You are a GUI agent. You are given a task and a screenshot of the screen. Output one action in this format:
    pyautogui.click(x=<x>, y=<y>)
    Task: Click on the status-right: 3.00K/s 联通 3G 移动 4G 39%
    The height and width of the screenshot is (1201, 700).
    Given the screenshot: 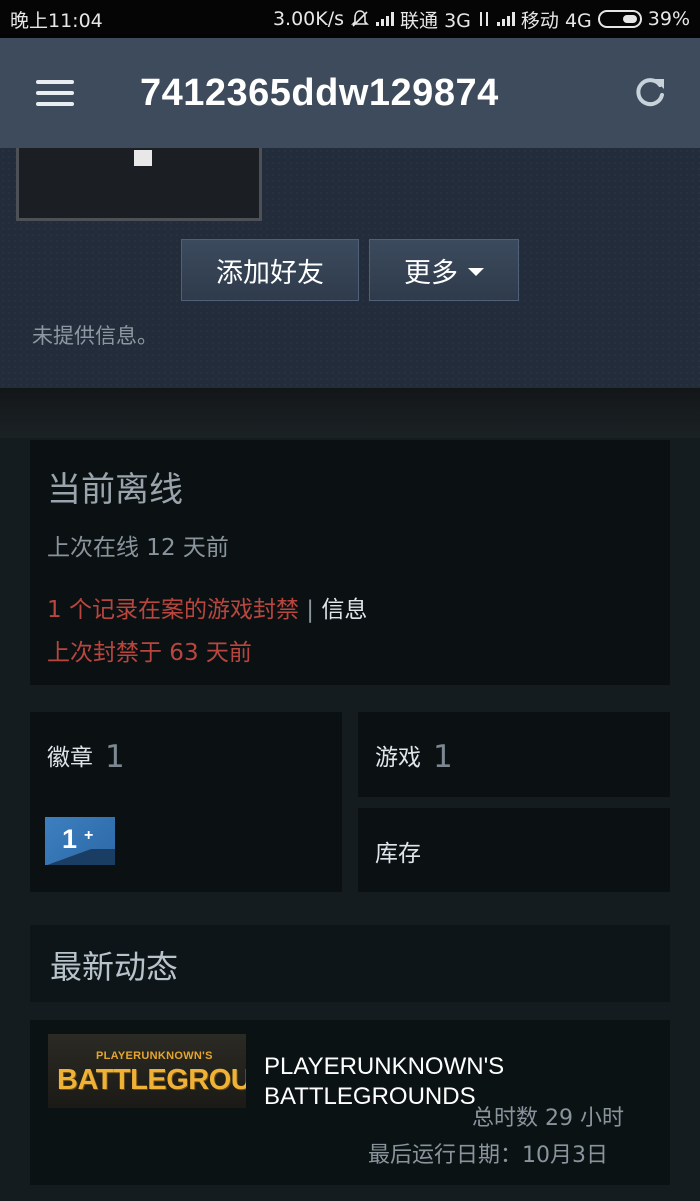 What is the action you would take?
    pyautogui.click(x=481, y=19)
    